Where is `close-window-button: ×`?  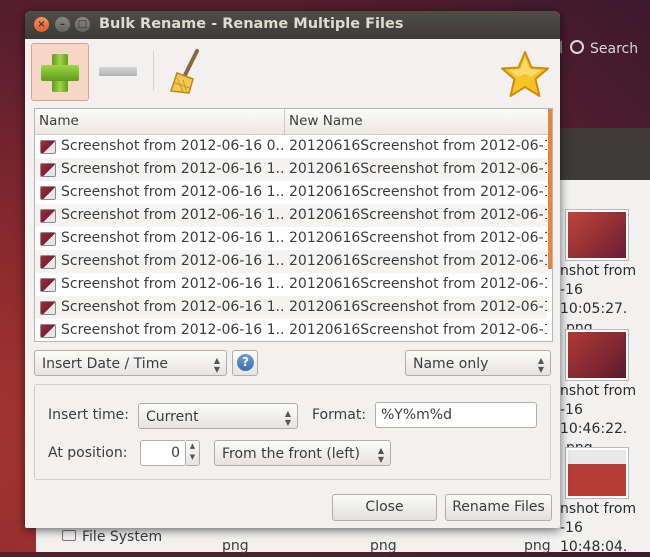
close-window-button: × is located at coordinates (41, 24).